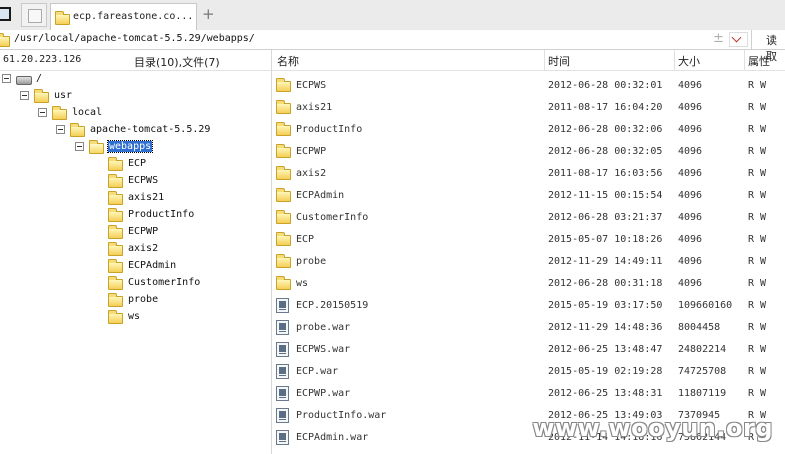  Describe the element at coordinates (605, 349) in the screenshot. I see `file-time: 2012-06-25 13:48:47` at that location.